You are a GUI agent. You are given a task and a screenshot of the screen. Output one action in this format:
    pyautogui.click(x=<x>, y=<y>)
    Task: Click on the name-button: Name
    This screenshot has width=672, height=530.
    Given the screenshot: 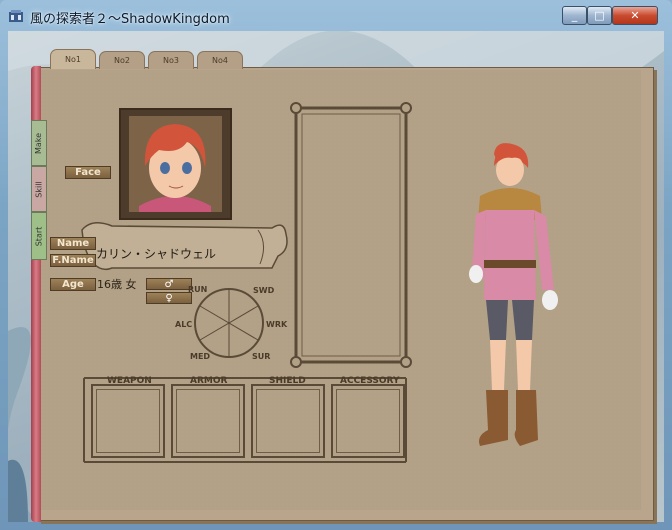 What is the action you would take?
    pyautogui.click(x=73, y=243)
    